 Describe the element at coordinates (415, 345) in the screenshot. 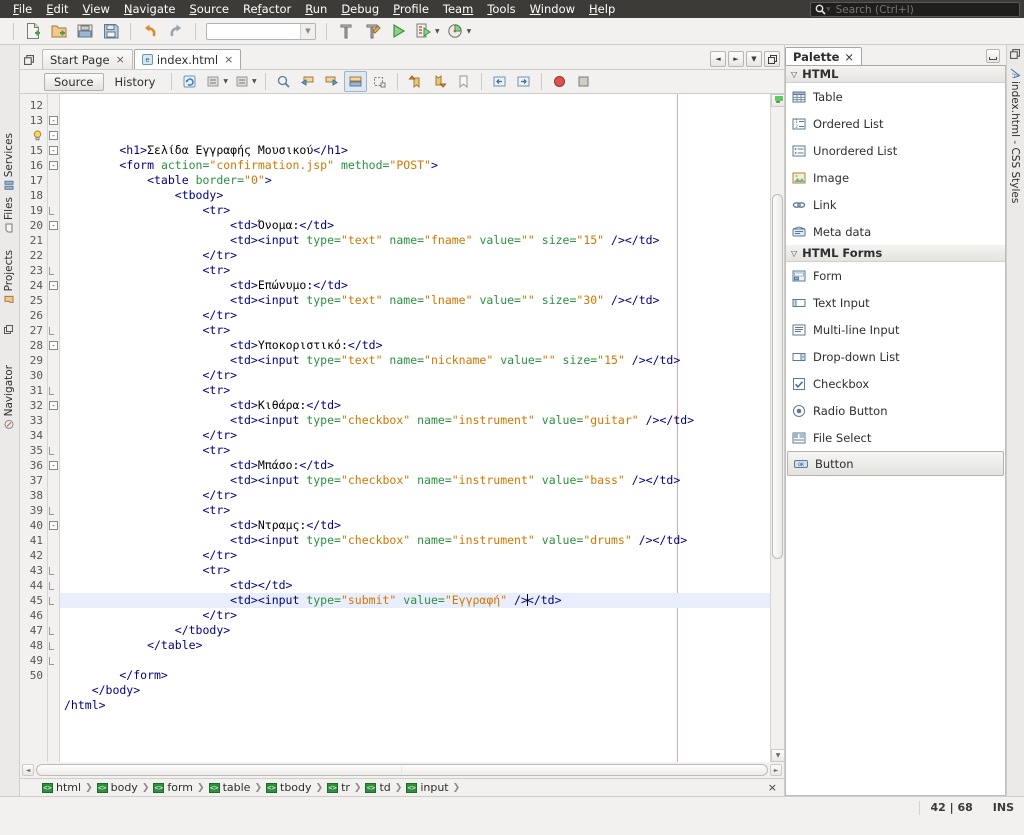

I see `code-line: <td>Υποκοριστικό:</td>` at that location.